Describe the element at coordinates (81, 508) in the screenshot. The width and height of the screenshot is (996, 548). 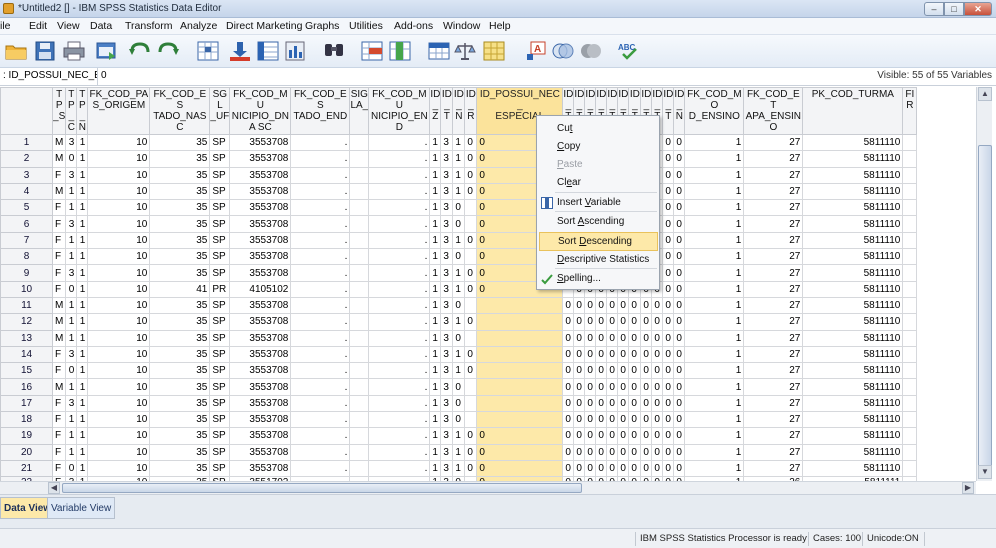
I see `tab-variable-view: Variable View` at that location.